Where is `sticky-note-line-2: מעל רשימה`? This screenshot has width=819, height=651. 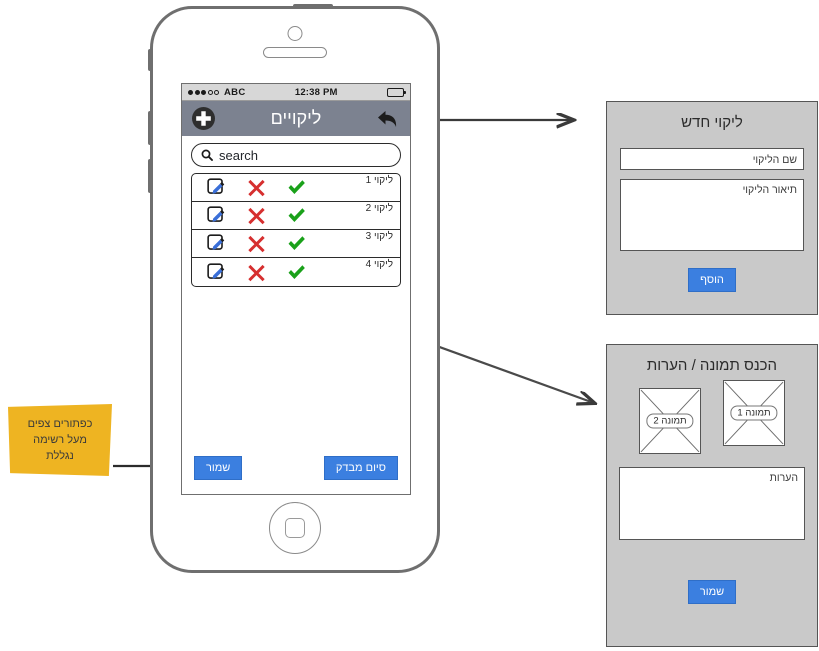
sticky-note-line-2: מעל רשימה is located at coordinates (60, 440).